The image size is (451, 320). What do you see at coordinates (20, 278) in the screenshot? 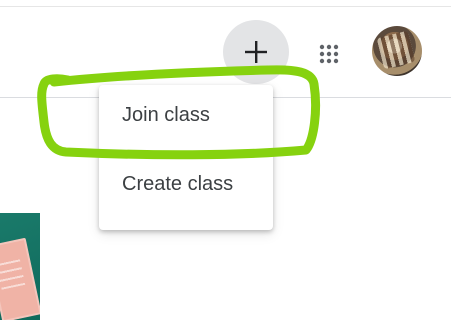
I see `card-illustration` at bounding box center [20, 278].